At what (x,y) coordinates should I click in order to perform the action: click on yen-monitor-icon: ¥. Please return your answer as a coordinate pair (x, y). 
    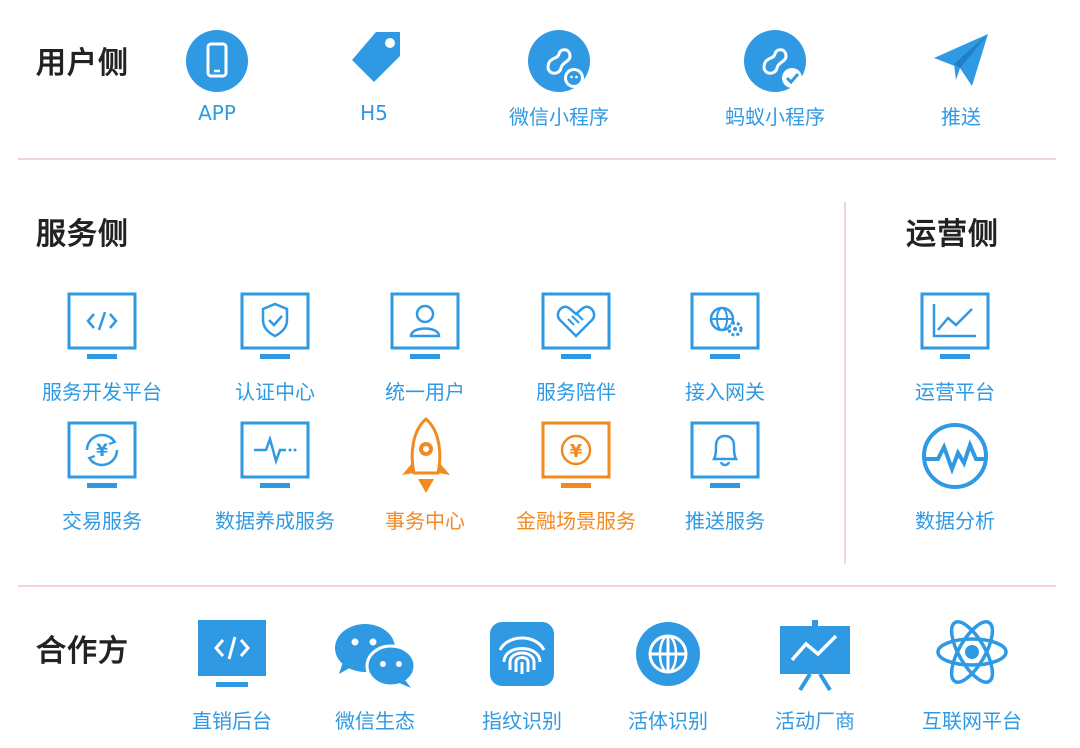
    Looking at the image, I should click on (576, 456).